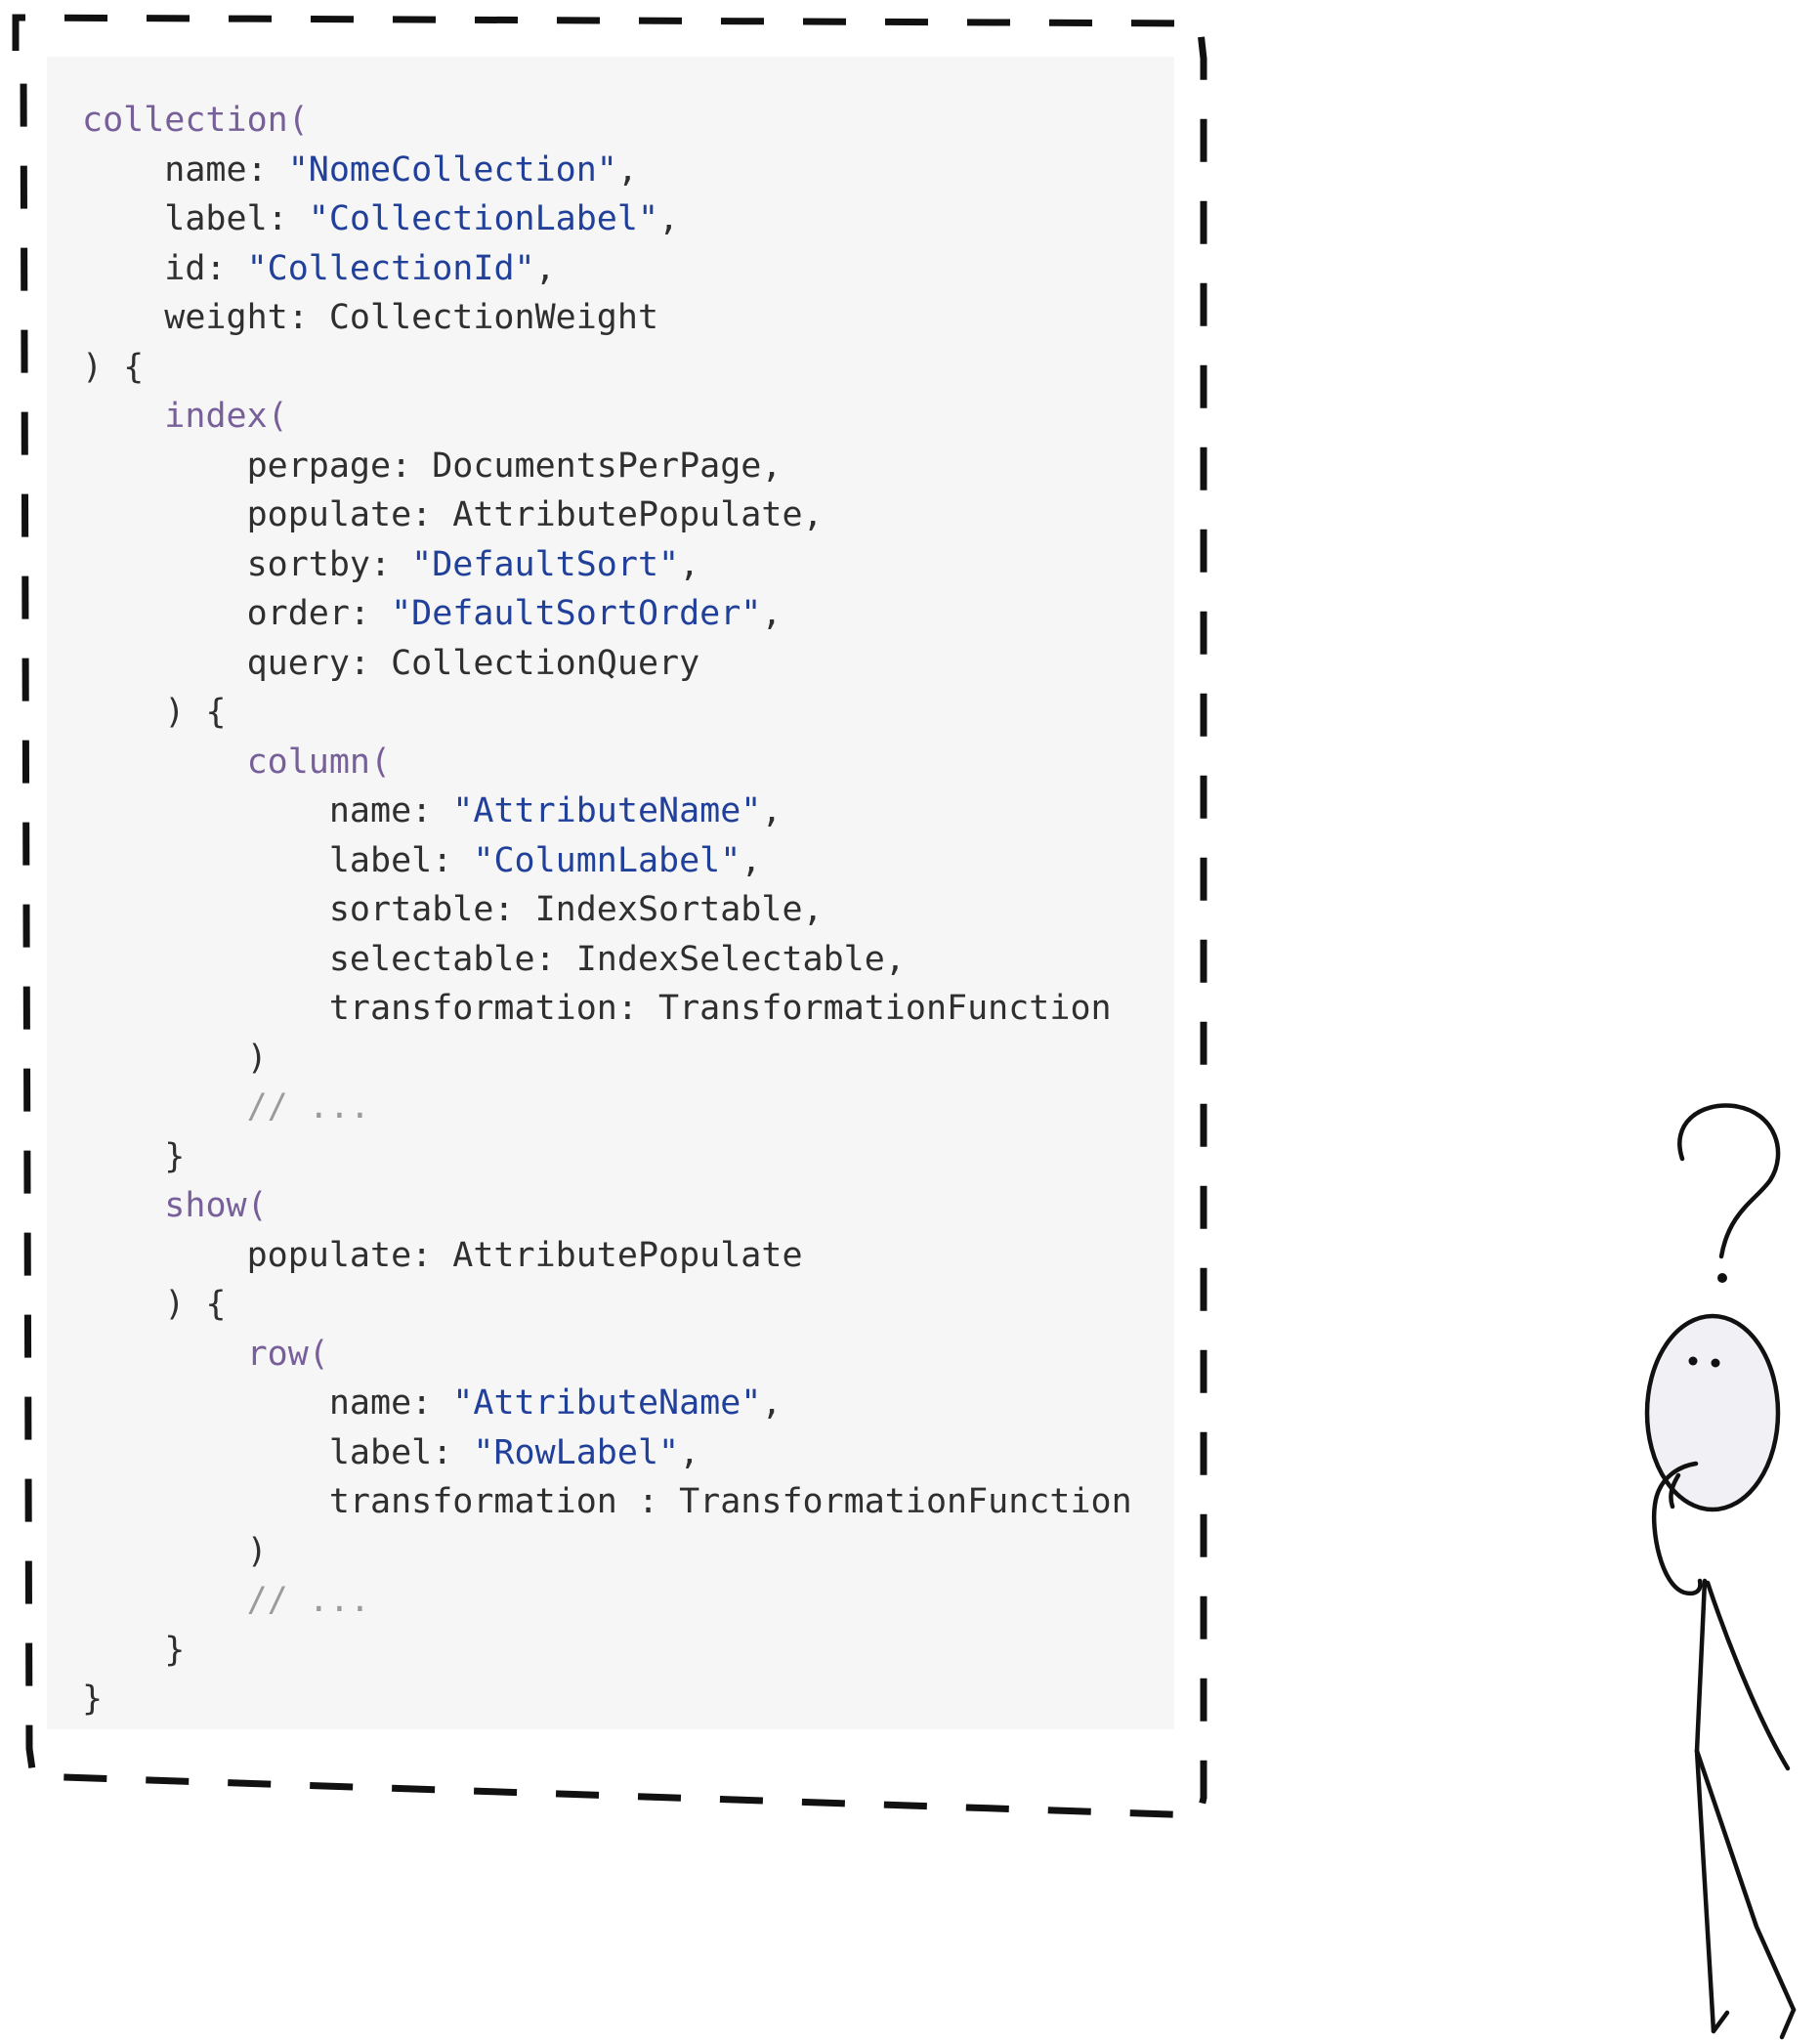  I want to click on code-token: transformation: TransformationFunction, so click(597, 1008).